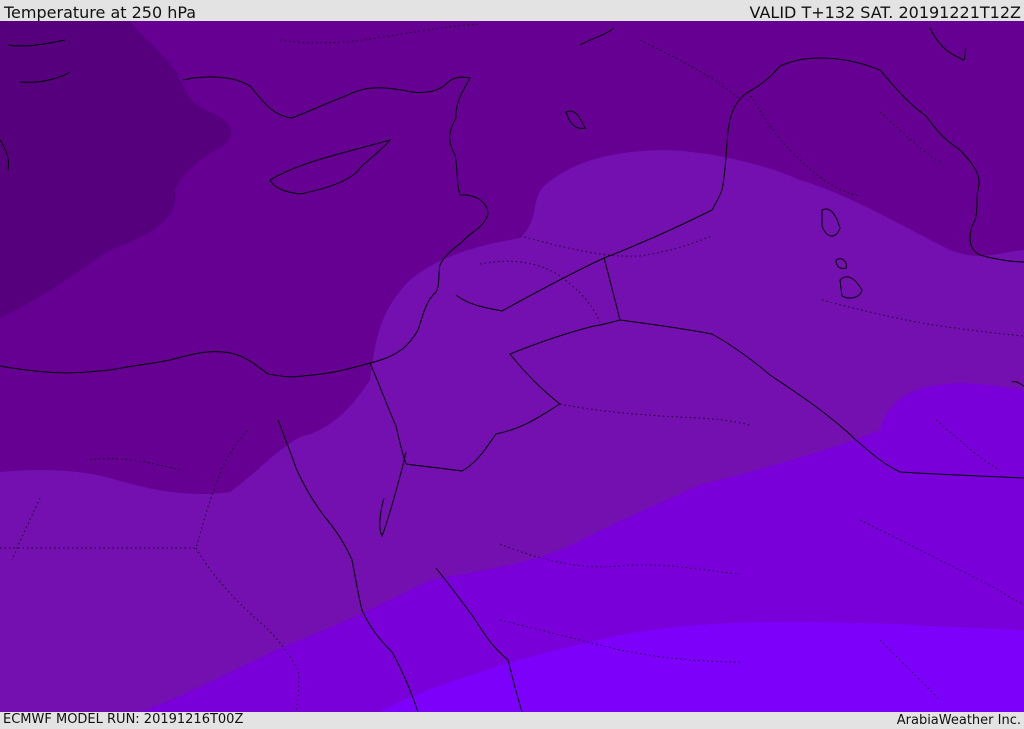 This screenshot has height=729, width=1024. Describe the element at coordinates (958, 720) in the screenshot. I see `credit-label: ArabiaWeather Inc.` at that location.